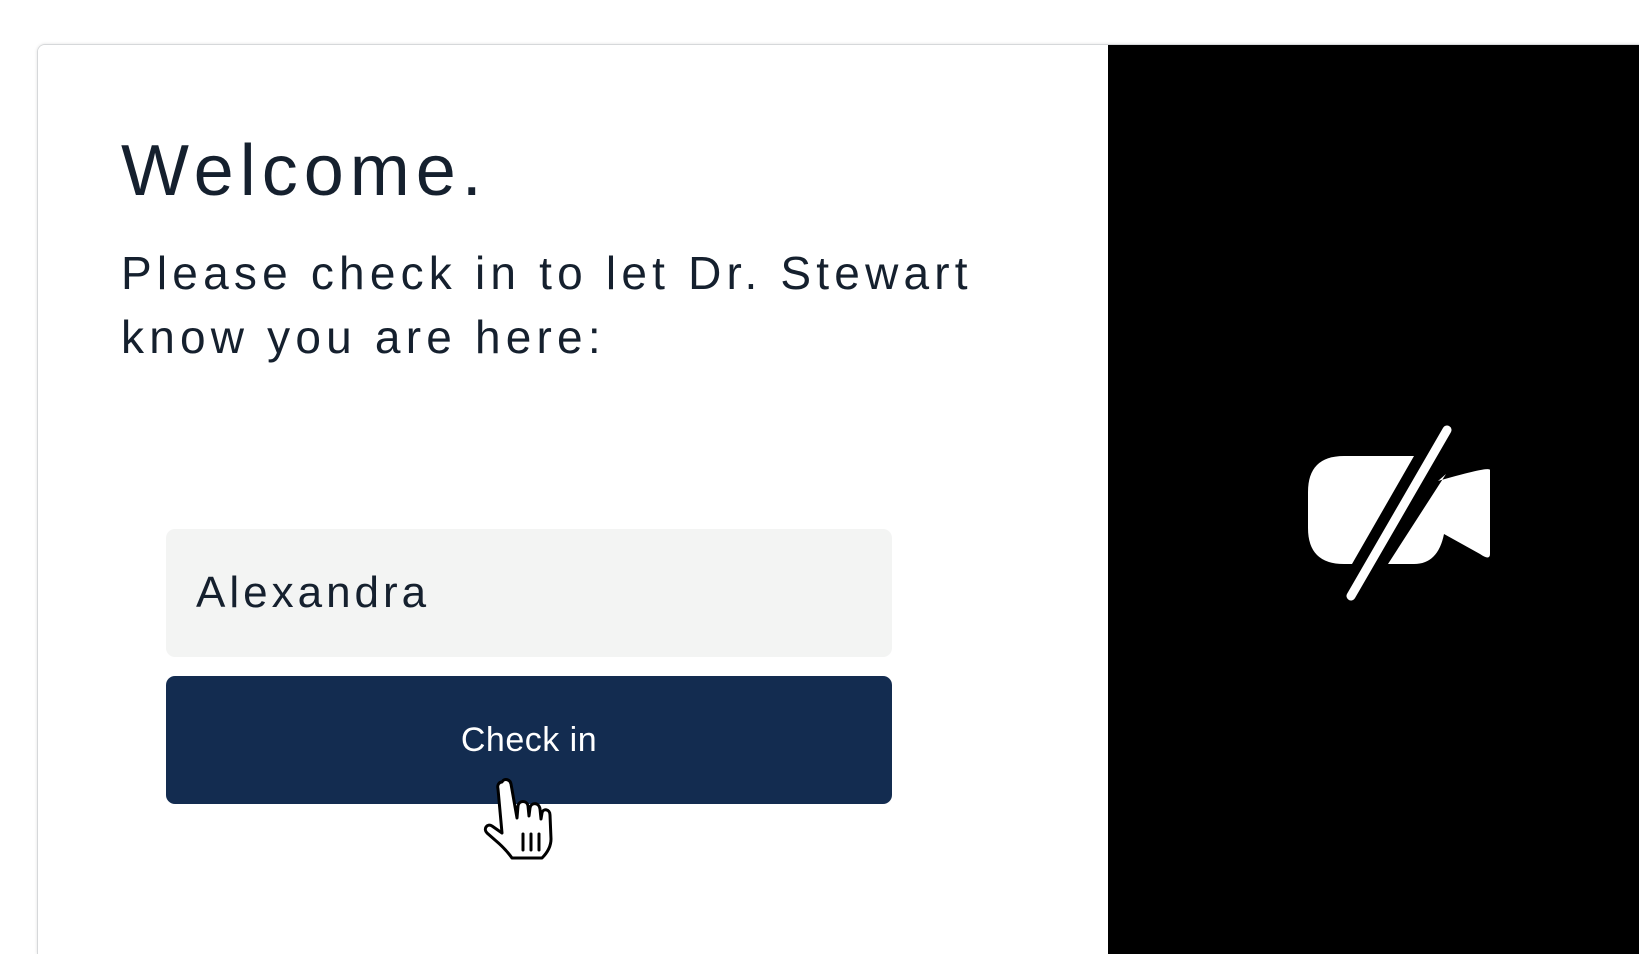  I want to click on welcome-title: Welcome., so click(304, 171).